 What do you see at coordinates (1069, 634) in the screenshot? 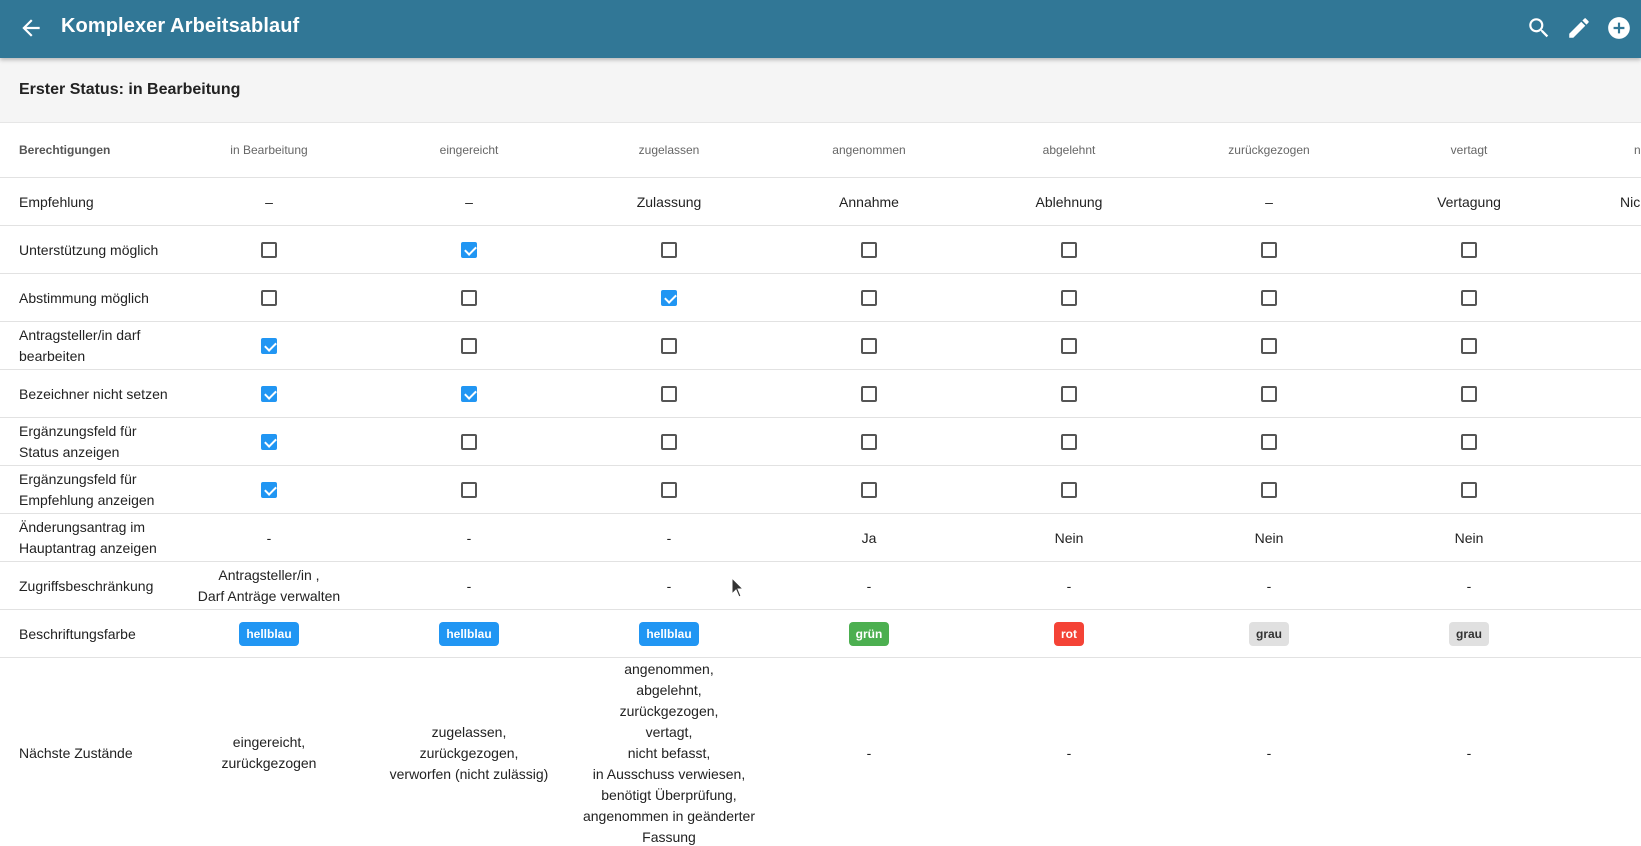
I see `table-cell: rot` at bounding box center [1069, 634].